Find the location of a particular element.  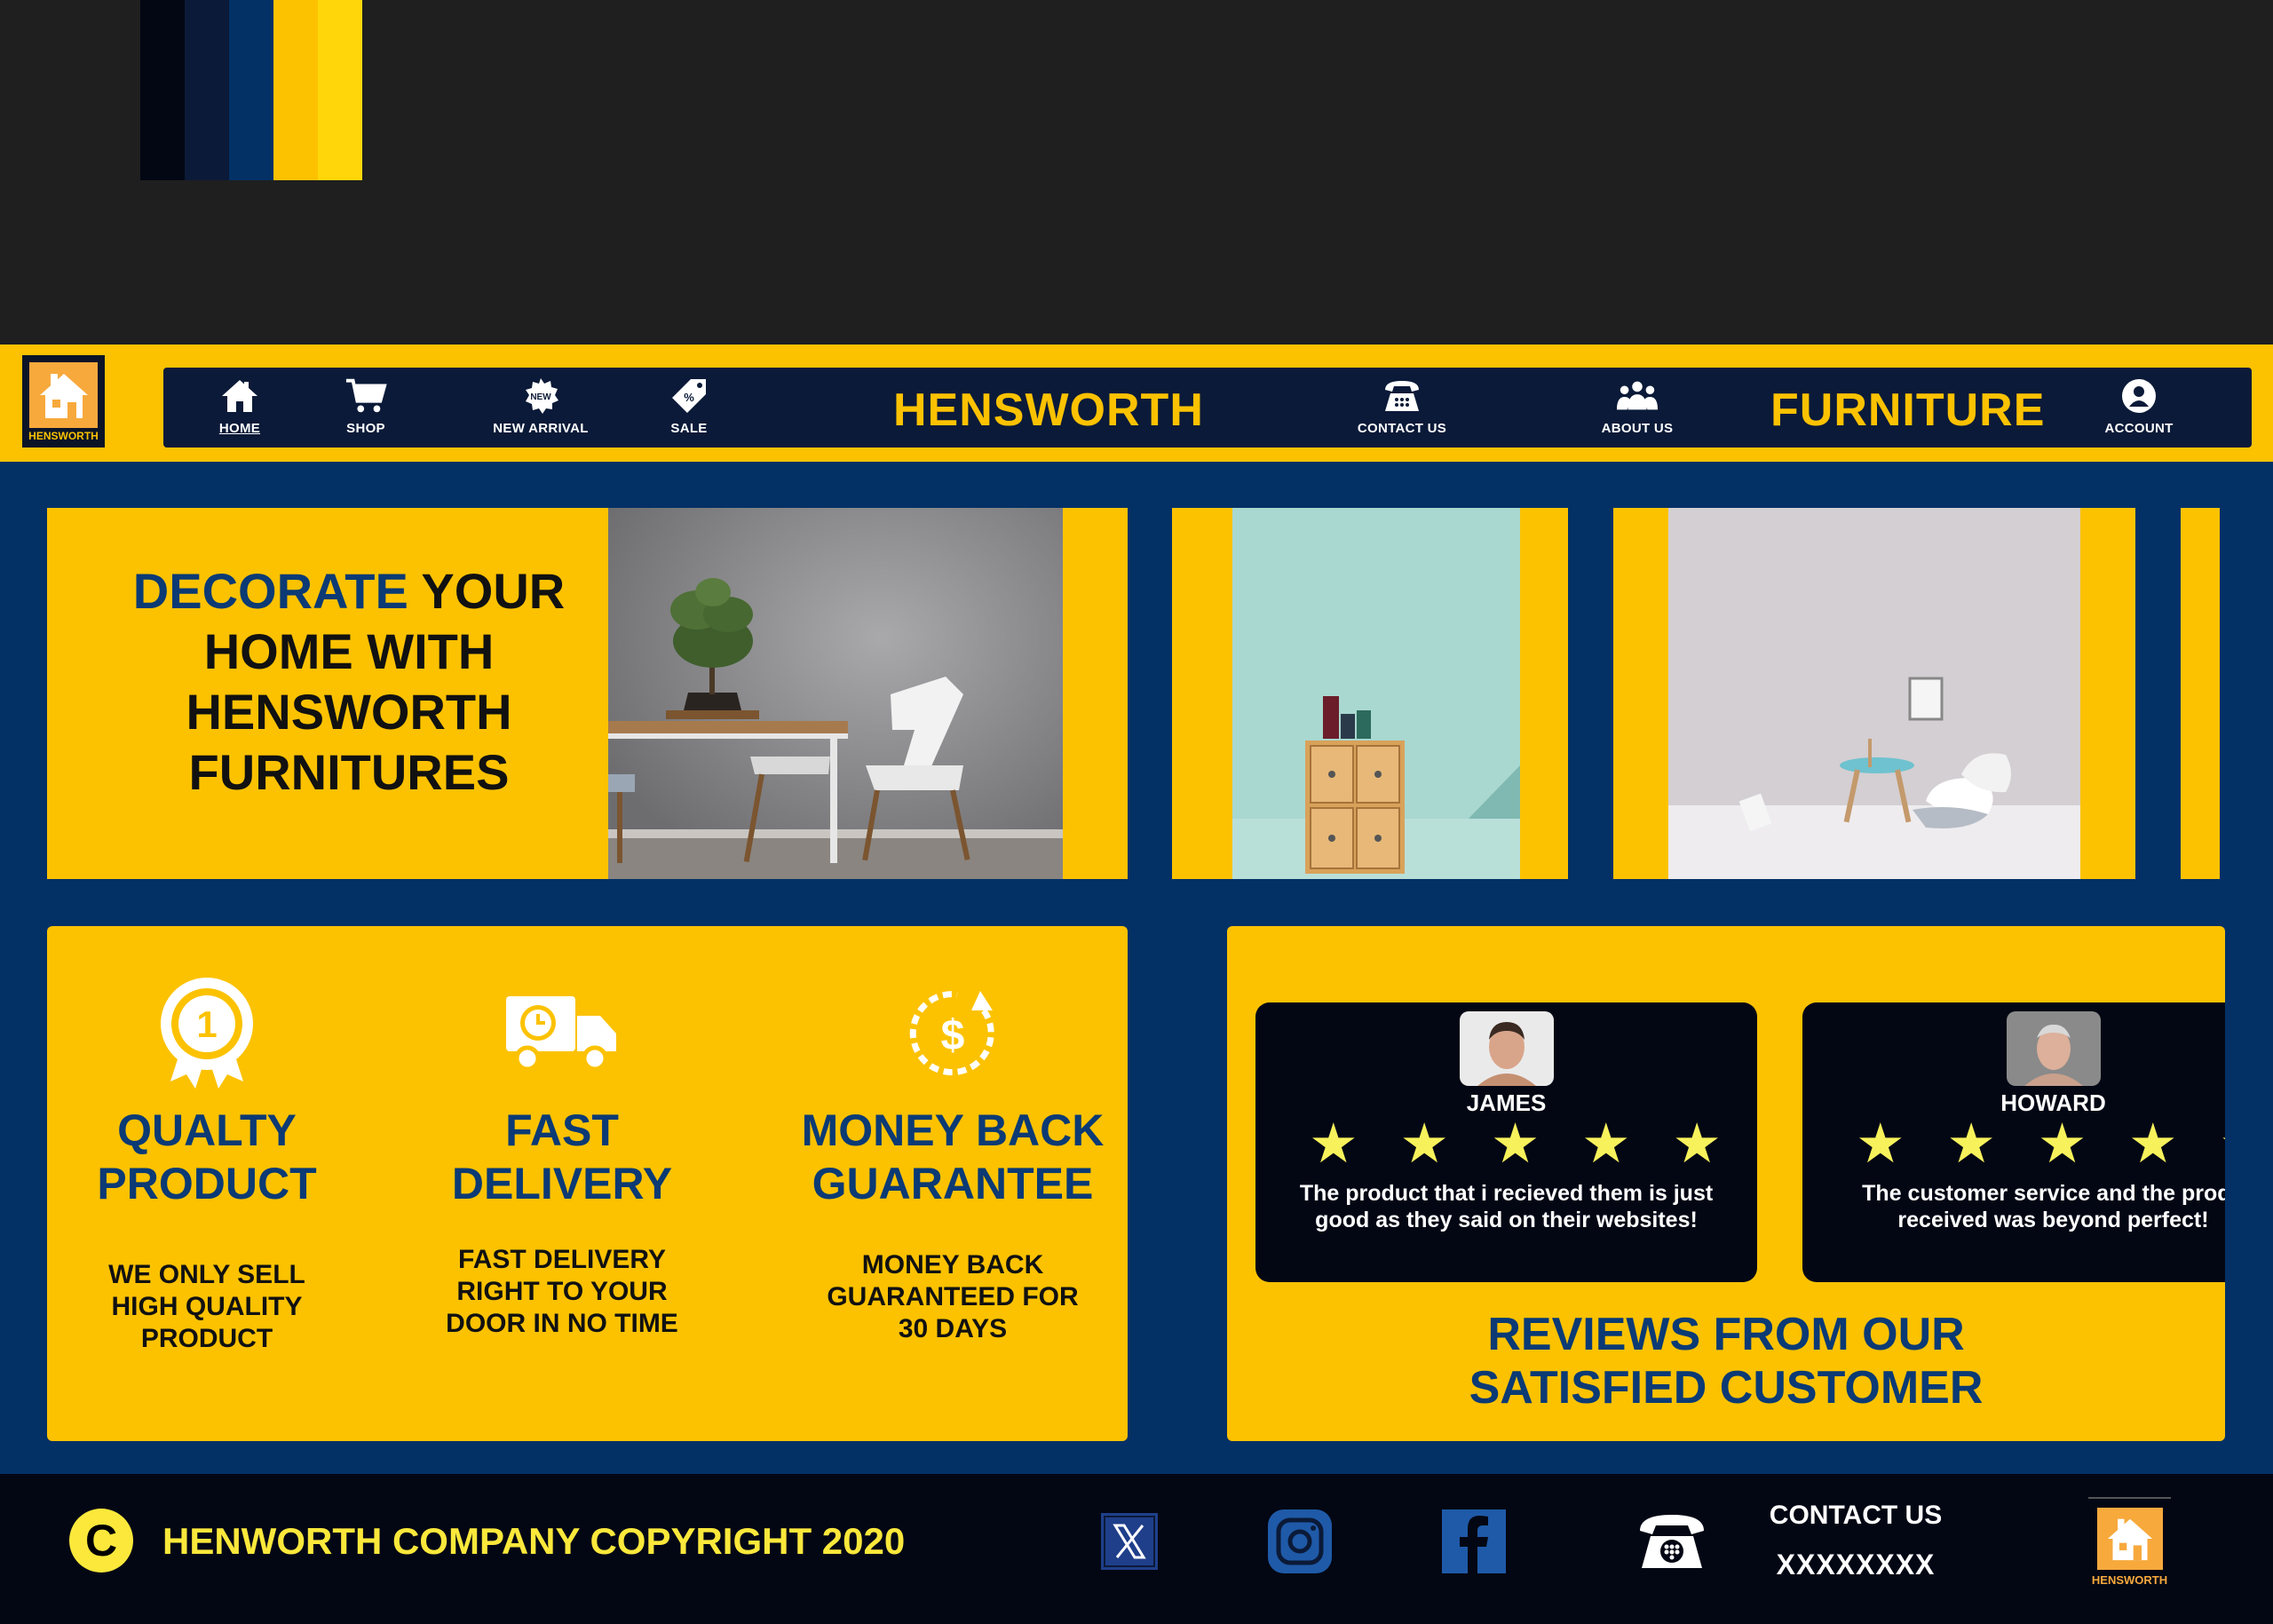

contact-number: XXXXXXXX is located at coordinates (1855, 1565).